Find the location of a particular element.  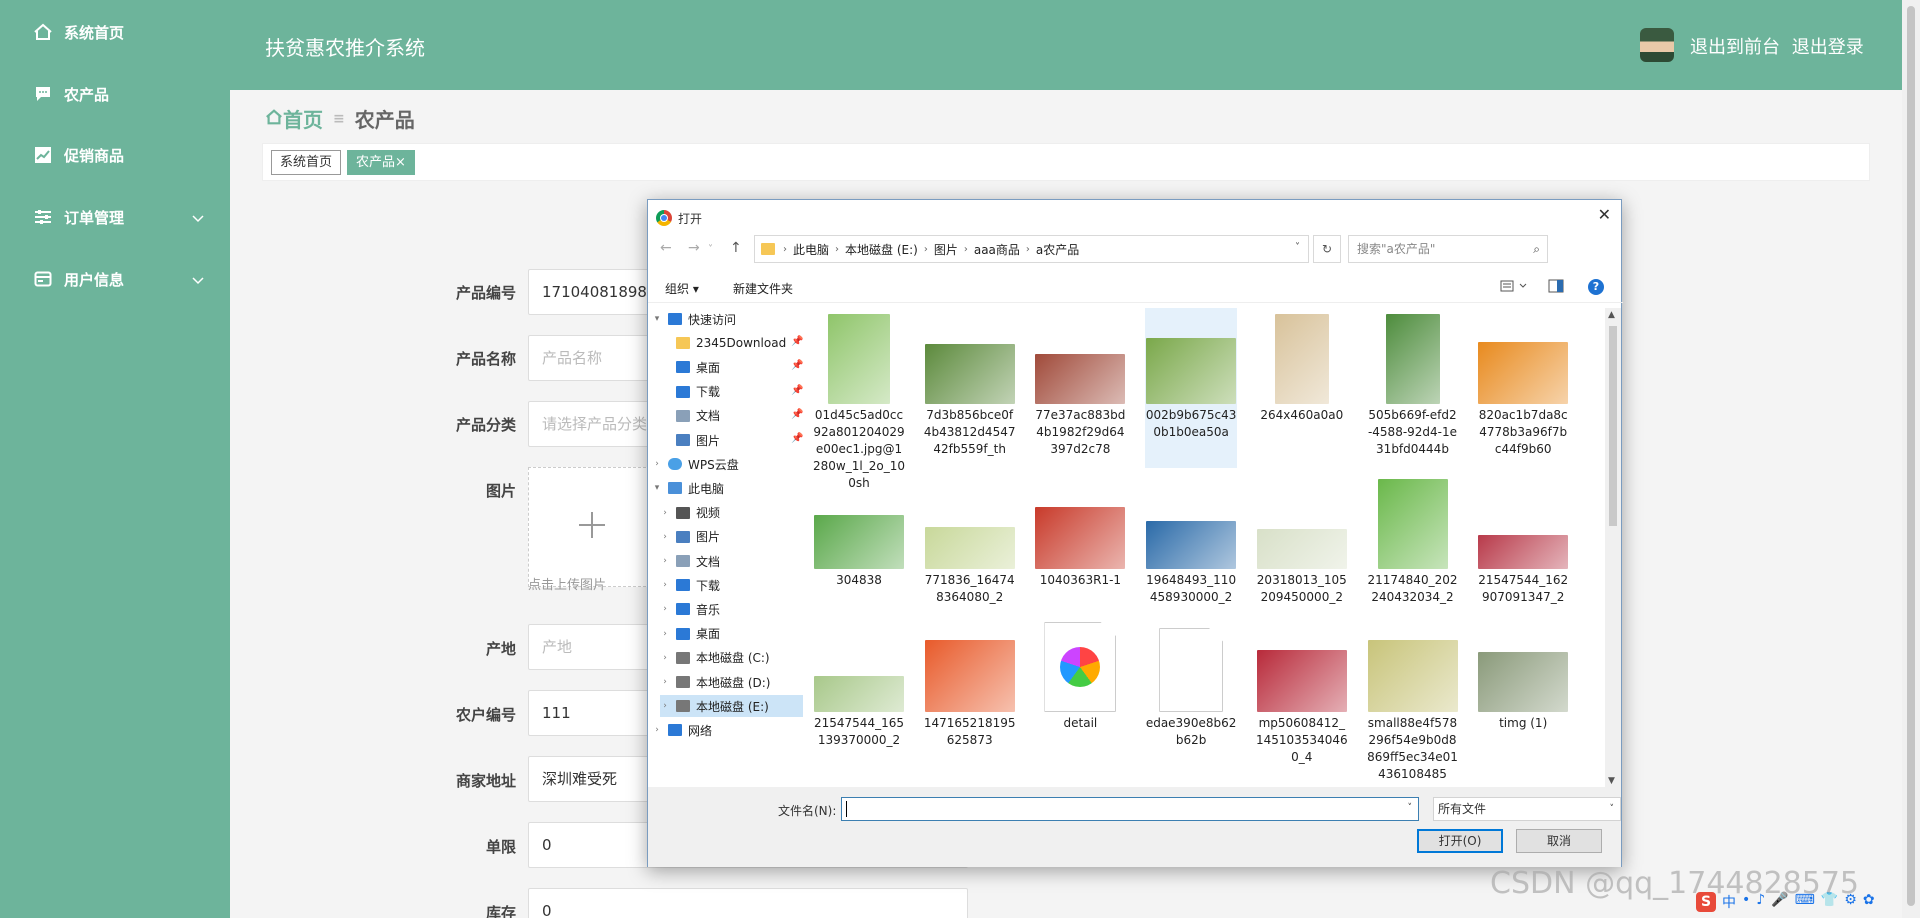

breadcrumb-home: 首页 is located at coordinates (303, 118).